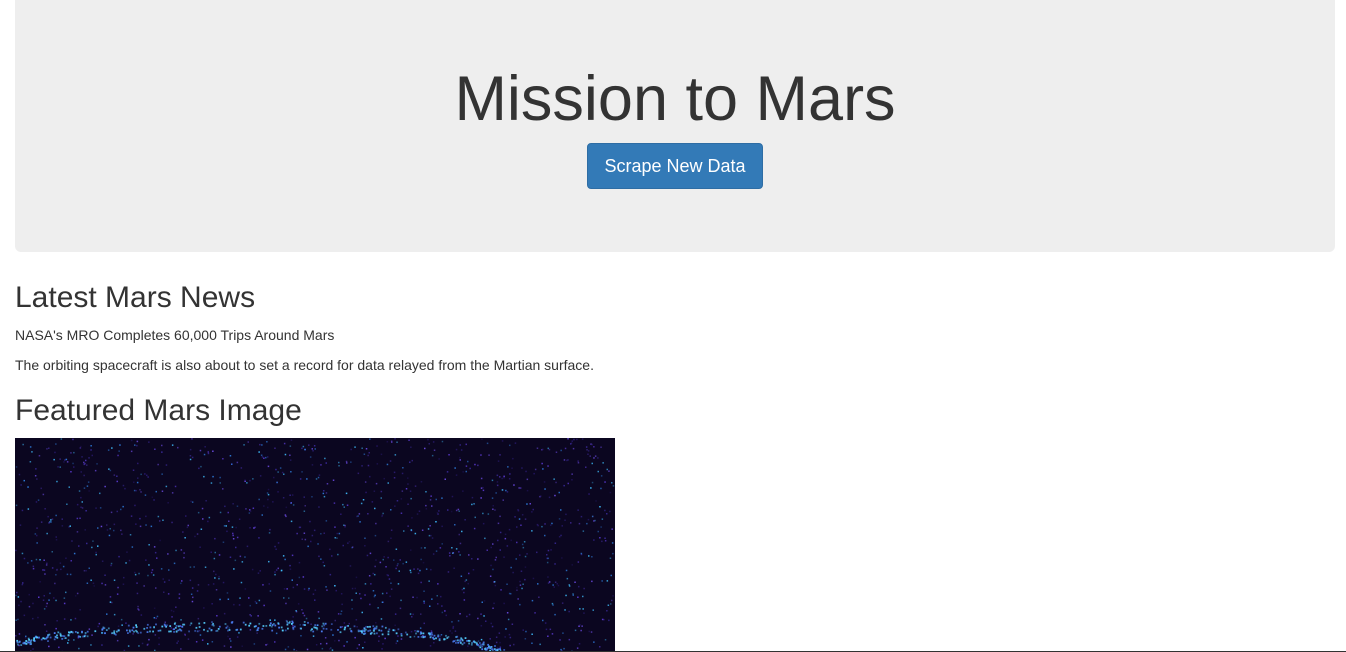 The width and height of the screenshot is (1346, 652). I want to click on latest-news-heading: Latest Mars News, so click(135, 297).